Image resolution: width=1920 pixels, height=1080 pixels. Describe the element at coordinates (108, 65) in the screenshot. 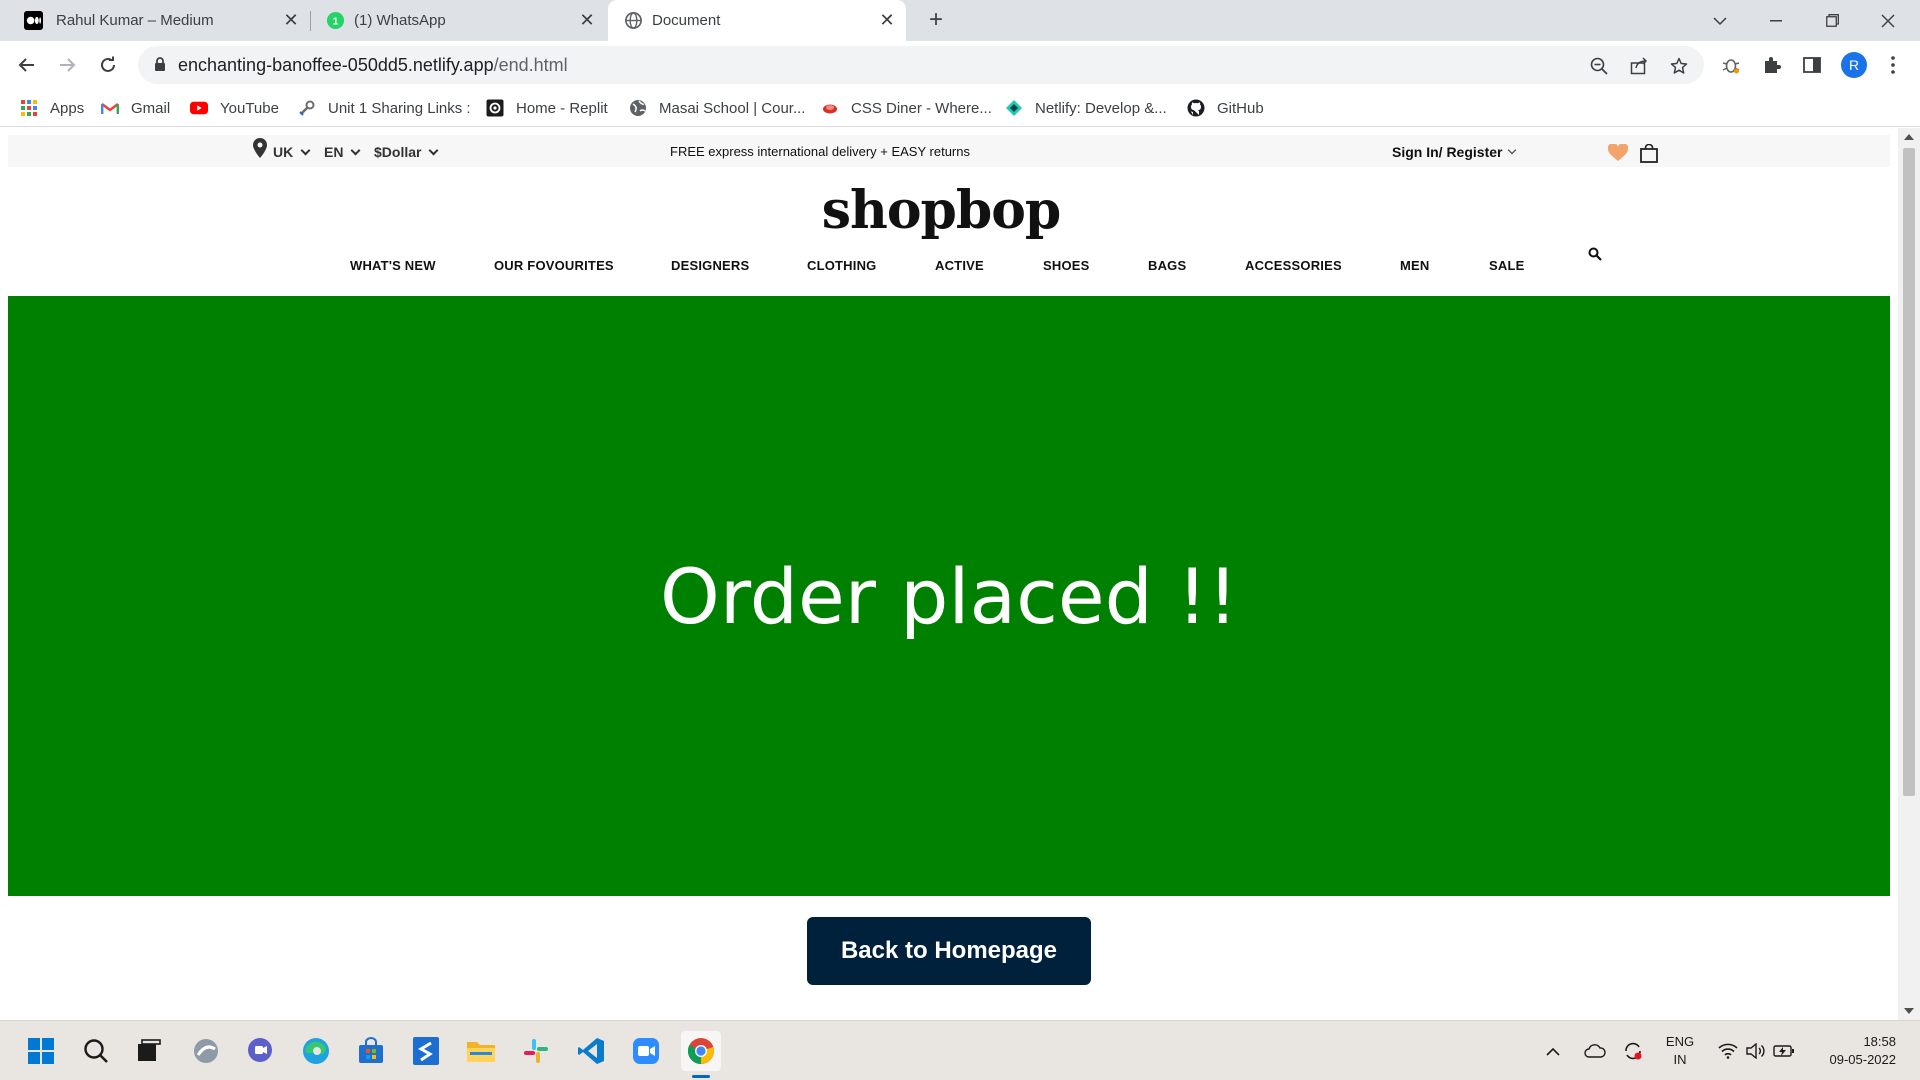

I see `reload-button` at that location.